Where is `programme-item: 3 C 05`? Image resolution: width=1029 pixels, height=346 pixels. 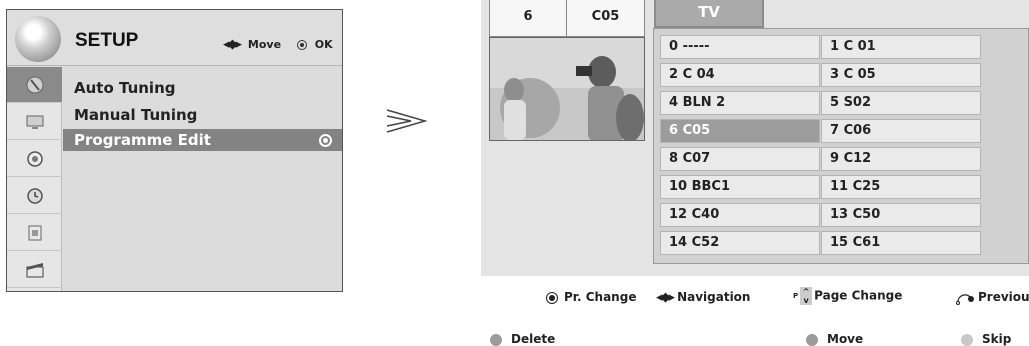 programme-item: 3 C 05 is located at coordinates (901, 75).